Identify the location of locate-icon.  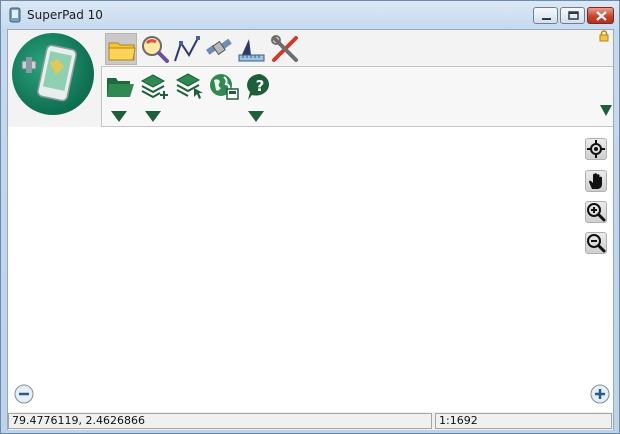
(596, 149).